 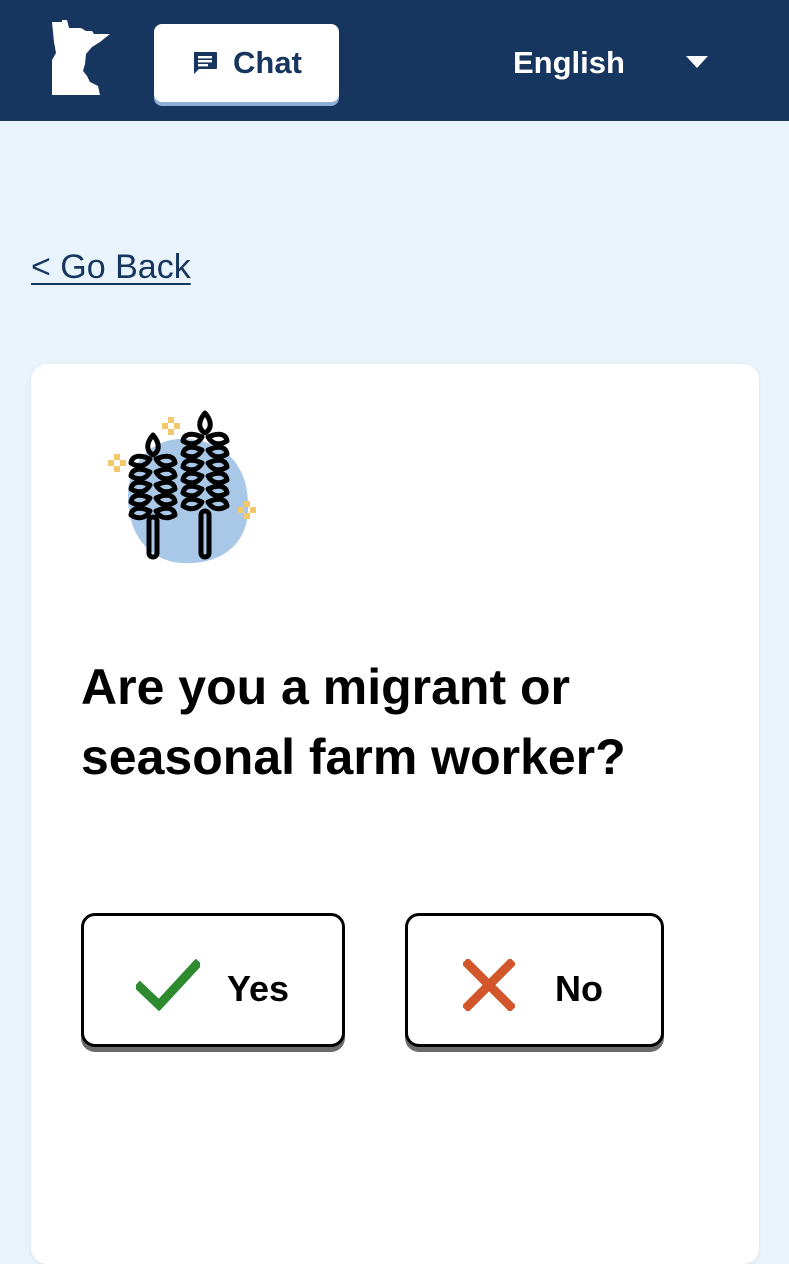 I want to click on chat-button: Chat, so click(x=246, y=63).